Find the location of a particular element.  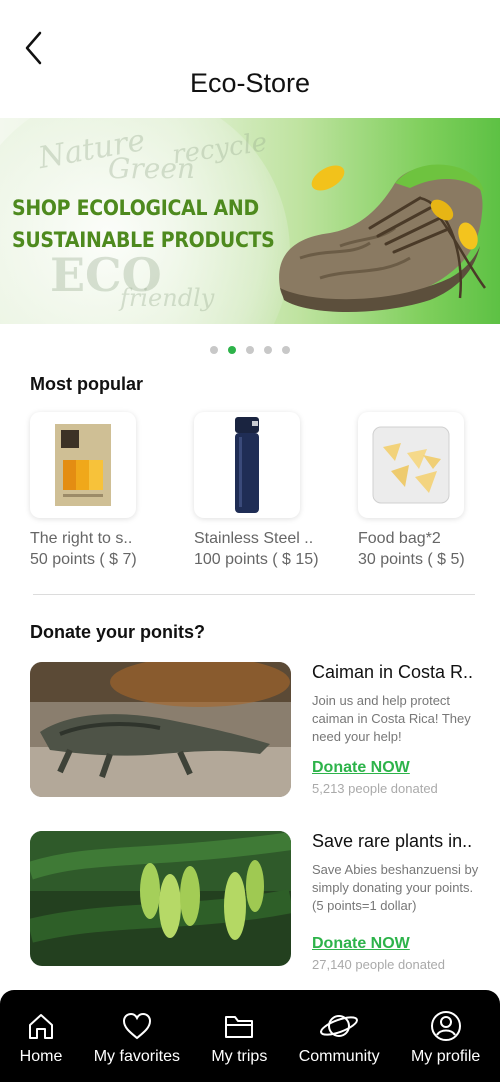

profile-icon is located at coordinates (445, 1026).